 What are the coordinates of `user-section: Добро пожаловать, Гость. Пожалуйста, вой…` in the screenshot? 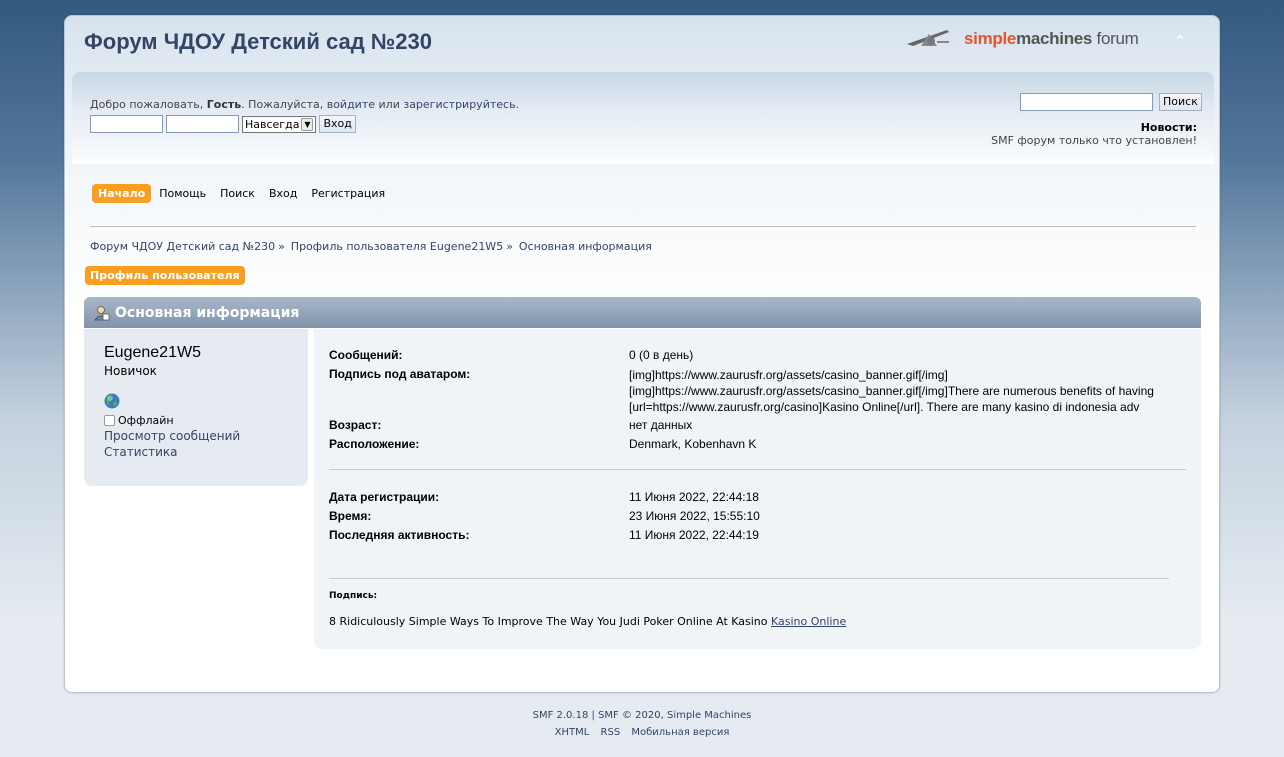 It's located at (643, 118).